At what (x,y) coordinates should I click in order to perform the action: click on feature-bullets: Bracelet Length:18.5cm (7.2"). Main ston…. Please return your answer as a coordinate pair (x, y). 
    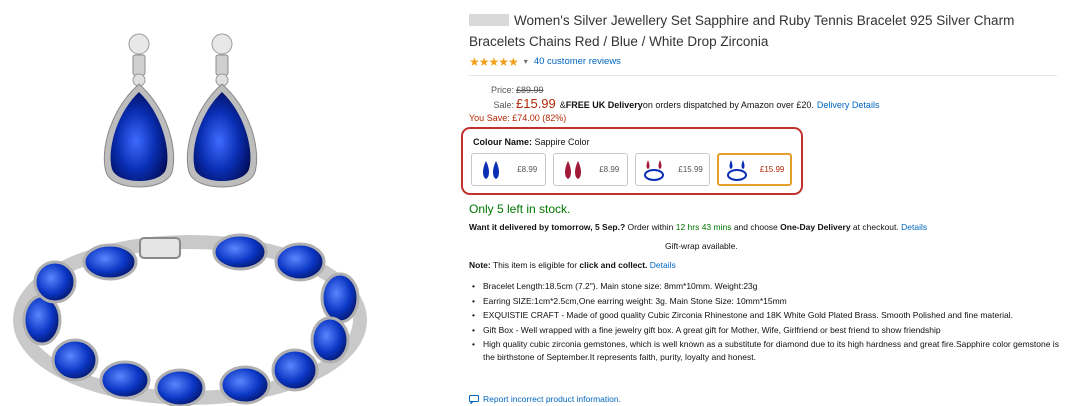
    Looking at the image, I should click on (765, 322).